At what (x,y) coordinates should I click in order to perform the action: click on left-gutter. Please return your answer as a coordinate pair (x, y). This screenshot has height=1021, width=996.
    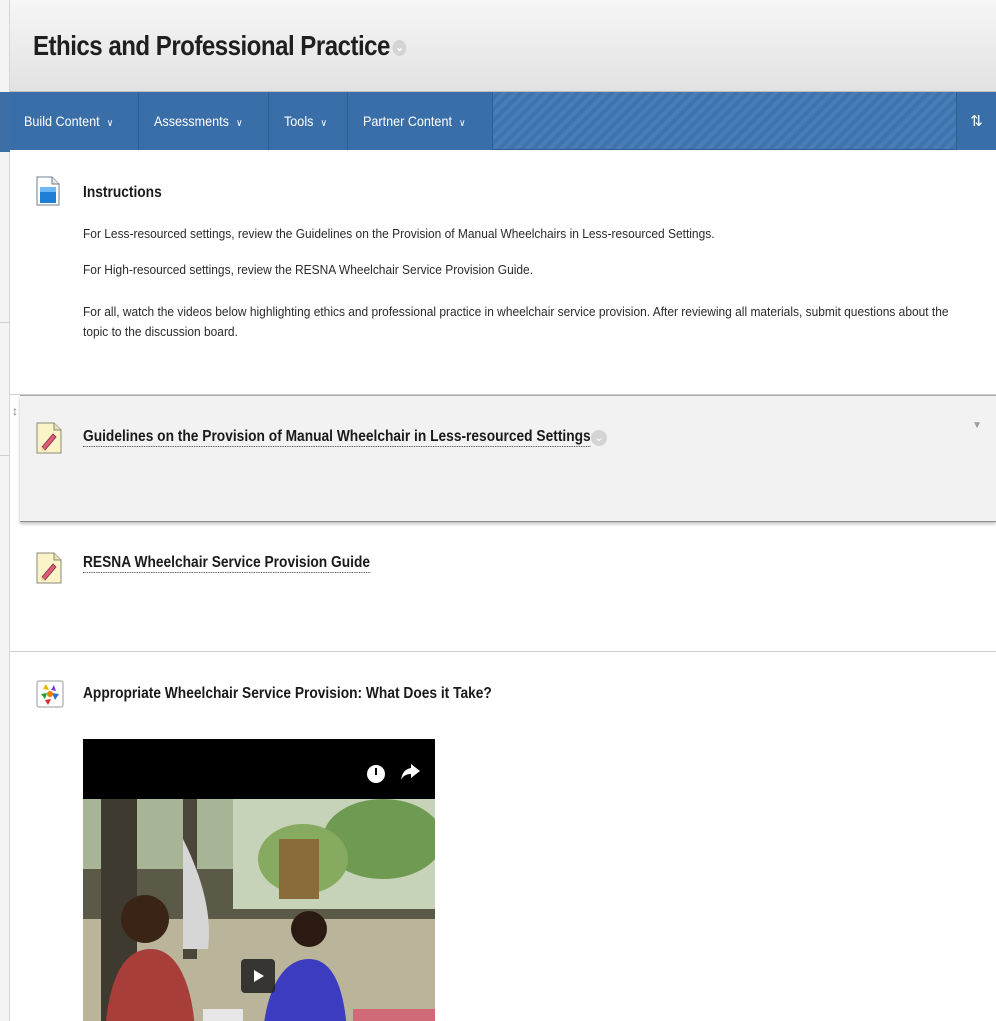
    Looking at the image, I should click on (5, 510).